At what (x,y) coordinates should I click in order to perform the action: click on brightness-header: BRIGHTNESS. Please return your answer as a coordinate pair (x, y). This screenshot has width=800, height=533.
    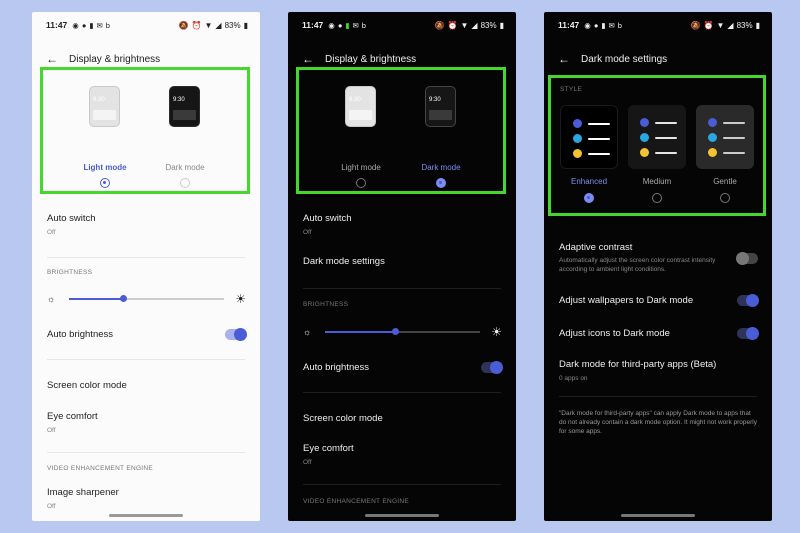
    Looking at the image, I should click on (326, 304).